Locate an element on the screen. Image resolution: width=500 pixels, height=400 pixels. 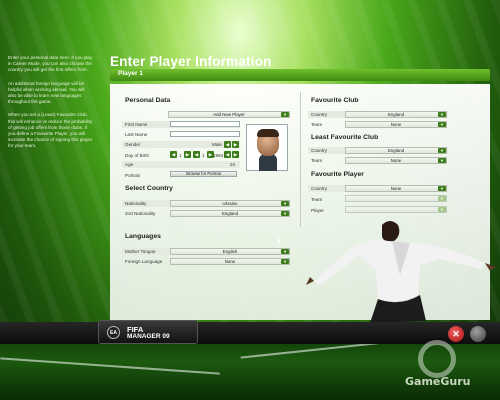
fav-club-country-value: England is located at coordinates (396, 114).